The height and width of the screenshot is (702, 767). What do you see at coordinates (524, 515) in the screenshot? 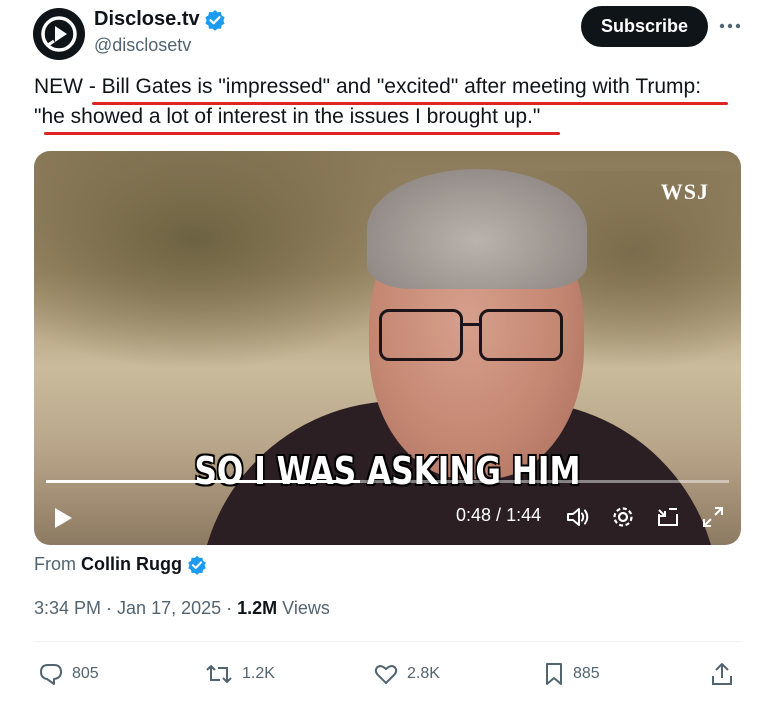
I see `video-duration: 1:44` at bounding box center [524, 515].